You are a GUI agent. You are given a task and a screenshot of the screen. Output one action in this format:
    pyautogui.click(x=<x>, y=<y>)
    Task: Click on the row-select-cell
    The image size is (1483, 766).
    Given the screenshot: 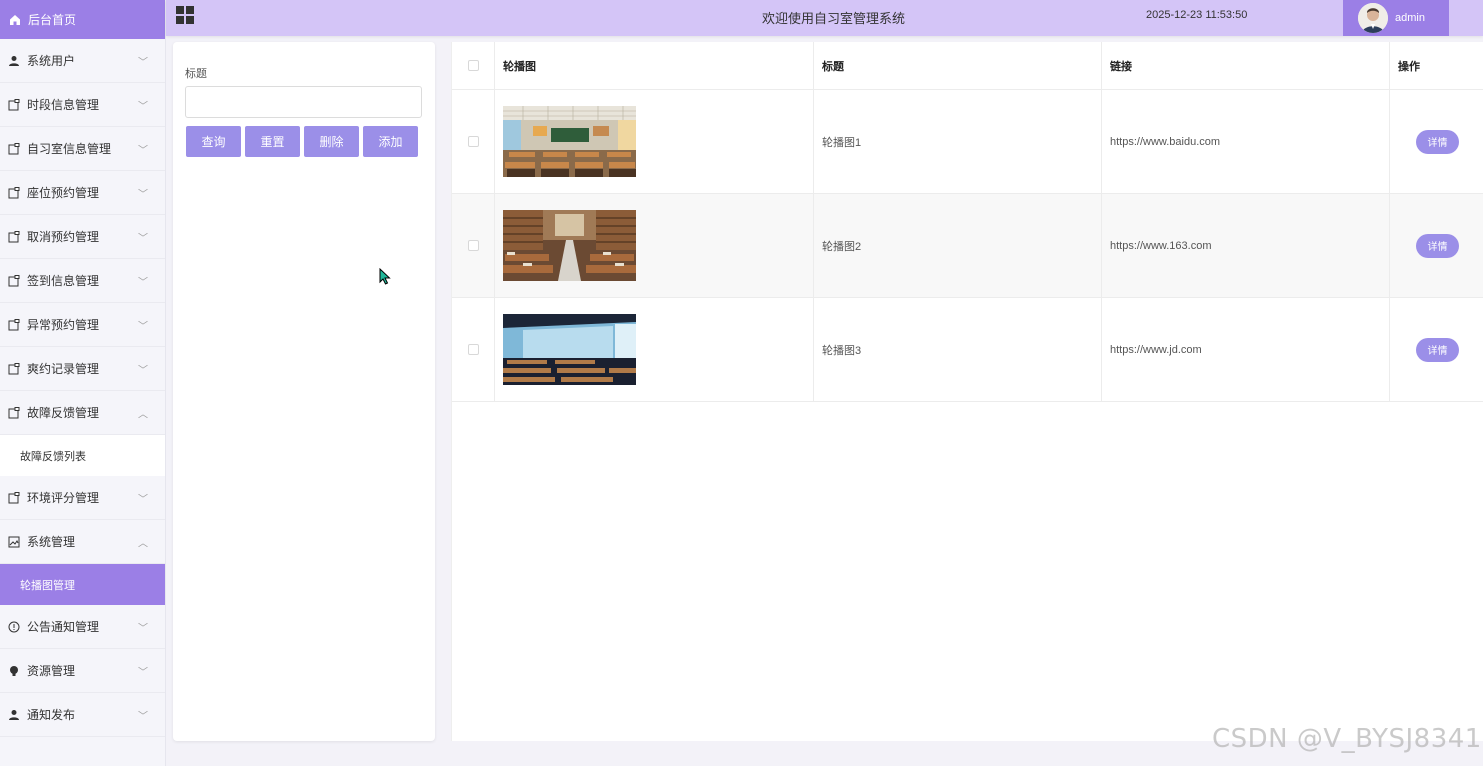 What is the action you would take?
    pyautogui.click(x=473, y=141)
    